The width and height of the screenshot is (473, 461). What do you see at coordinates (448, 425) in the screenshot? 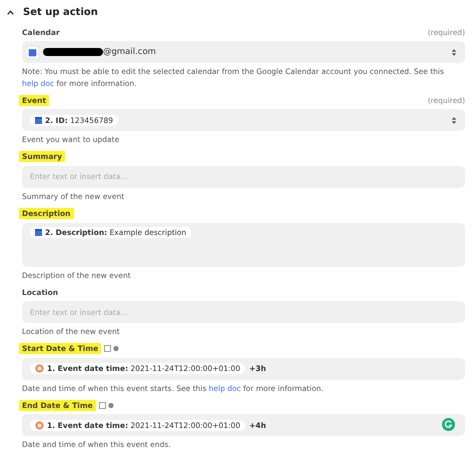
I see `assistant-badge-icon` at bounding box center [448, 425].